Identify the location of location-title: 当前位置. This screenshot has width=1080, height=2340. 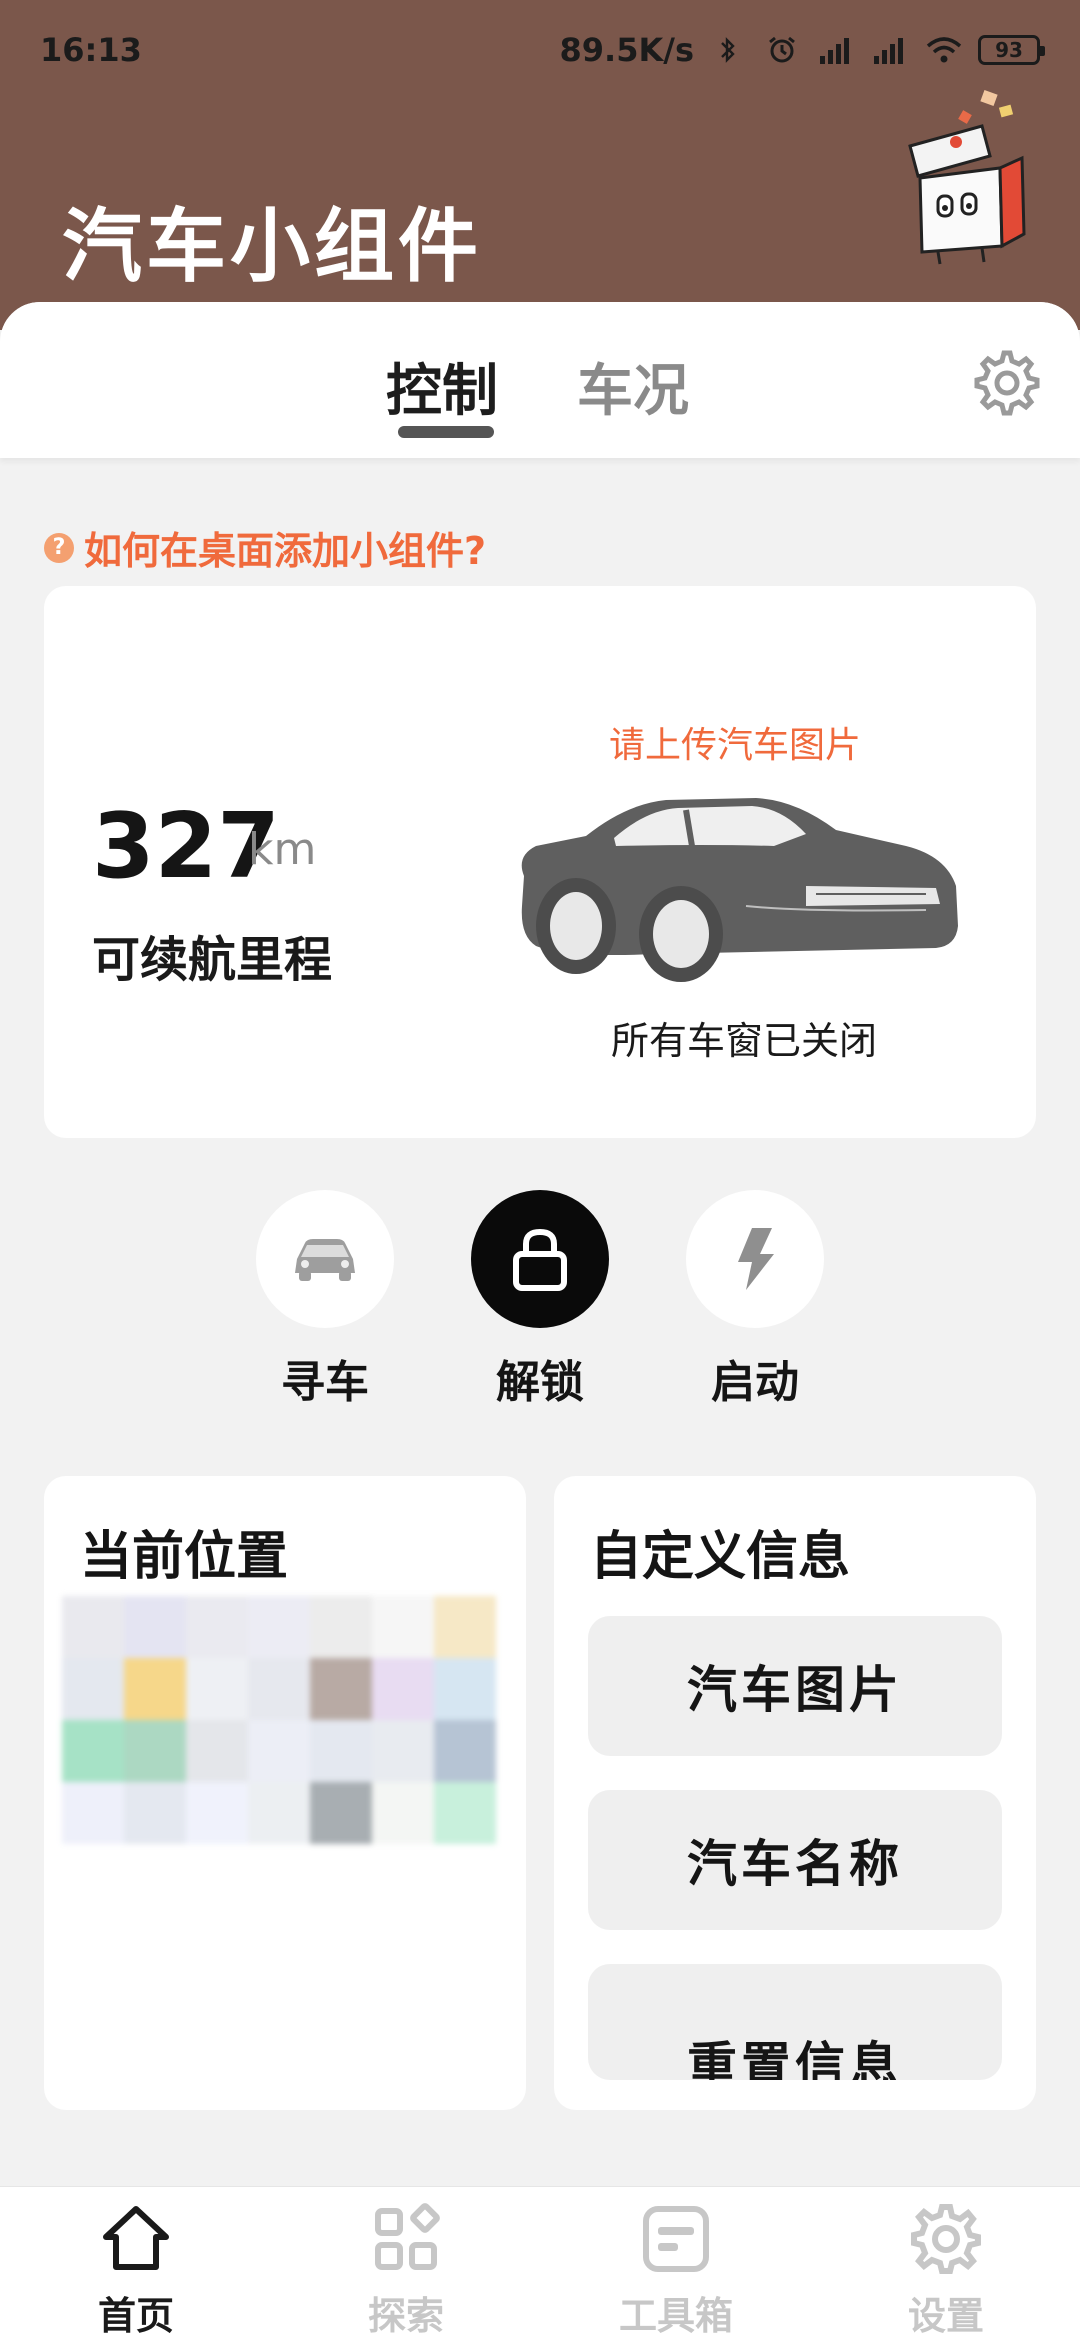
(184, 1557).